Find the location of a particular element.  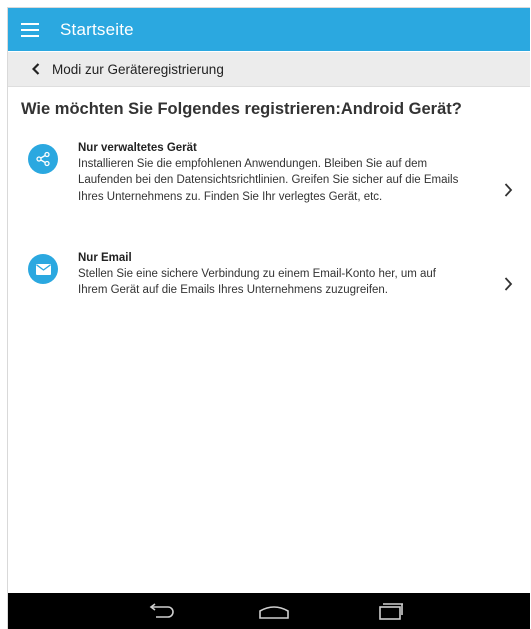

chevron-left-icon is located at coordinates (36, 69).